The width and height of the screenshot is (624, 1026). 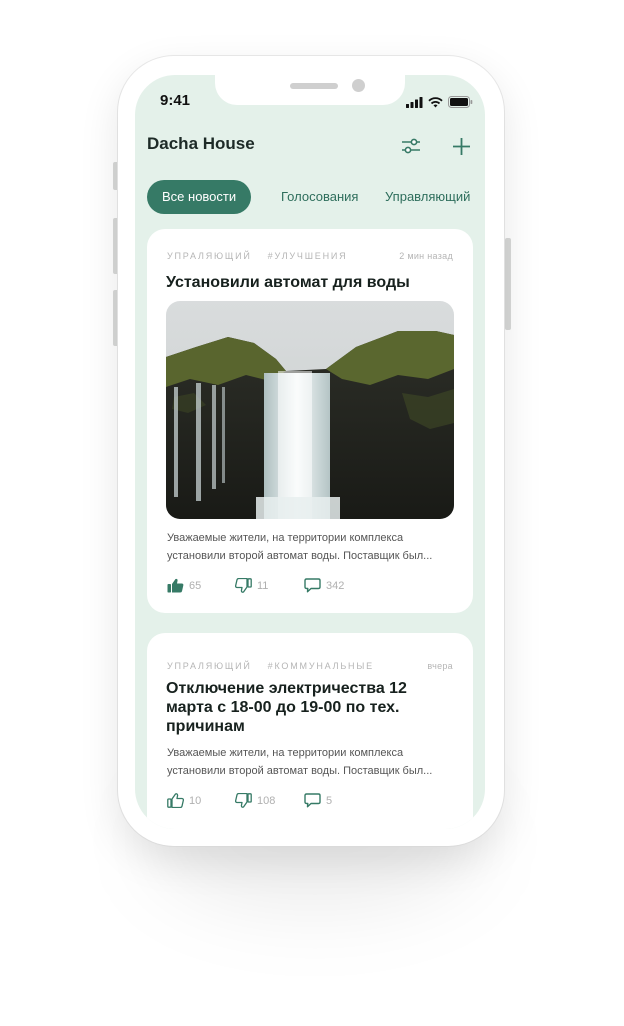 What do you see at coordinates (175, 100) in the screenshot?
I see `status-time: 9:41` at bounding box center [175, 100].